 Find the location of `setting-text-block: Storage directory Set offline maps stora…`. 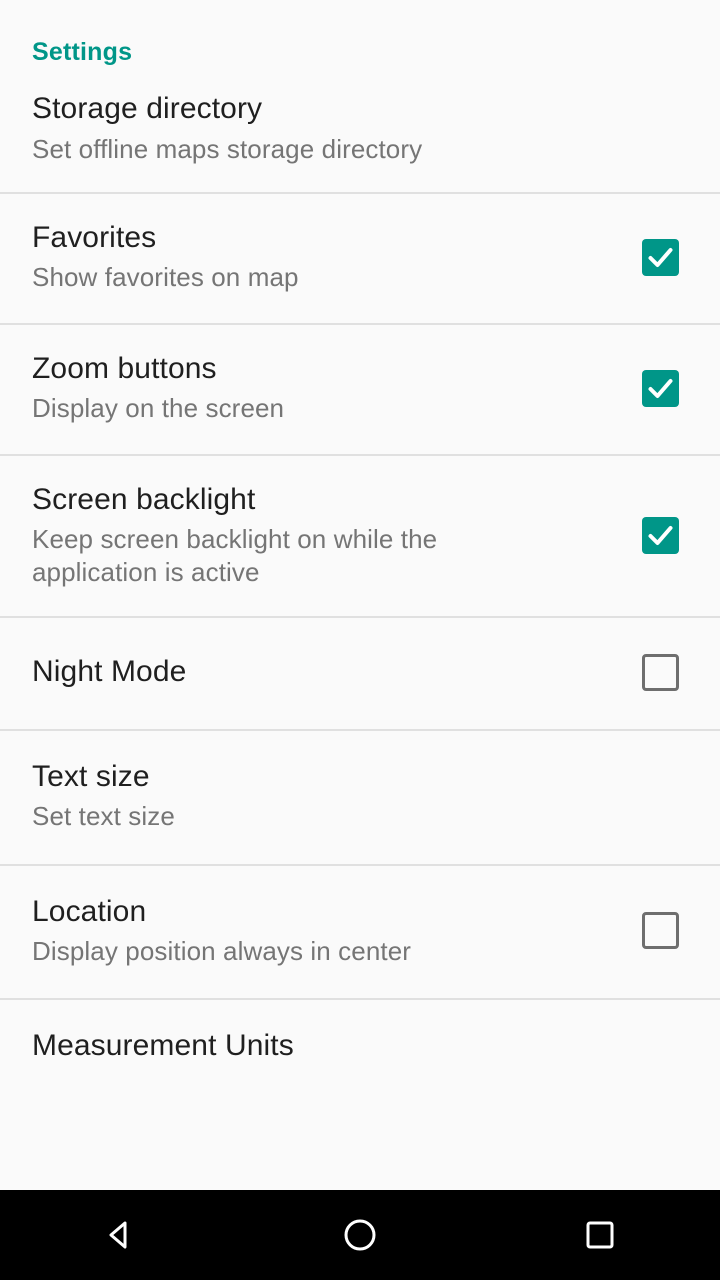

setting-text-block: Storage directory Set offline maps stora… is located at coordinates (360, 128).